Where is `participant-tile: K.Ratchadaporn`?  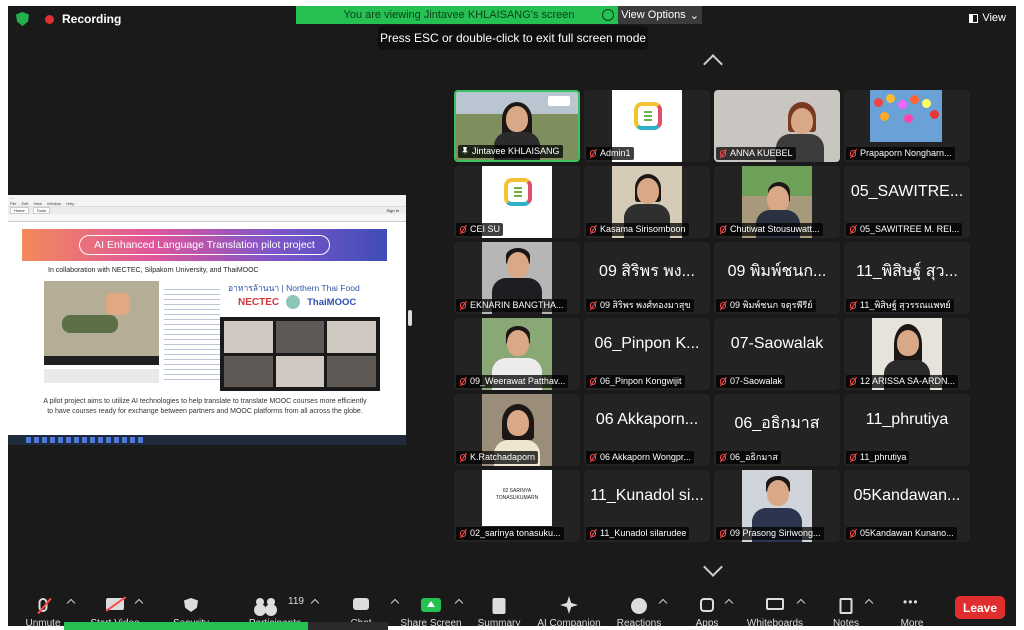
participant-tile: K.Ratchadaporn is located at coordinates (517, 430).